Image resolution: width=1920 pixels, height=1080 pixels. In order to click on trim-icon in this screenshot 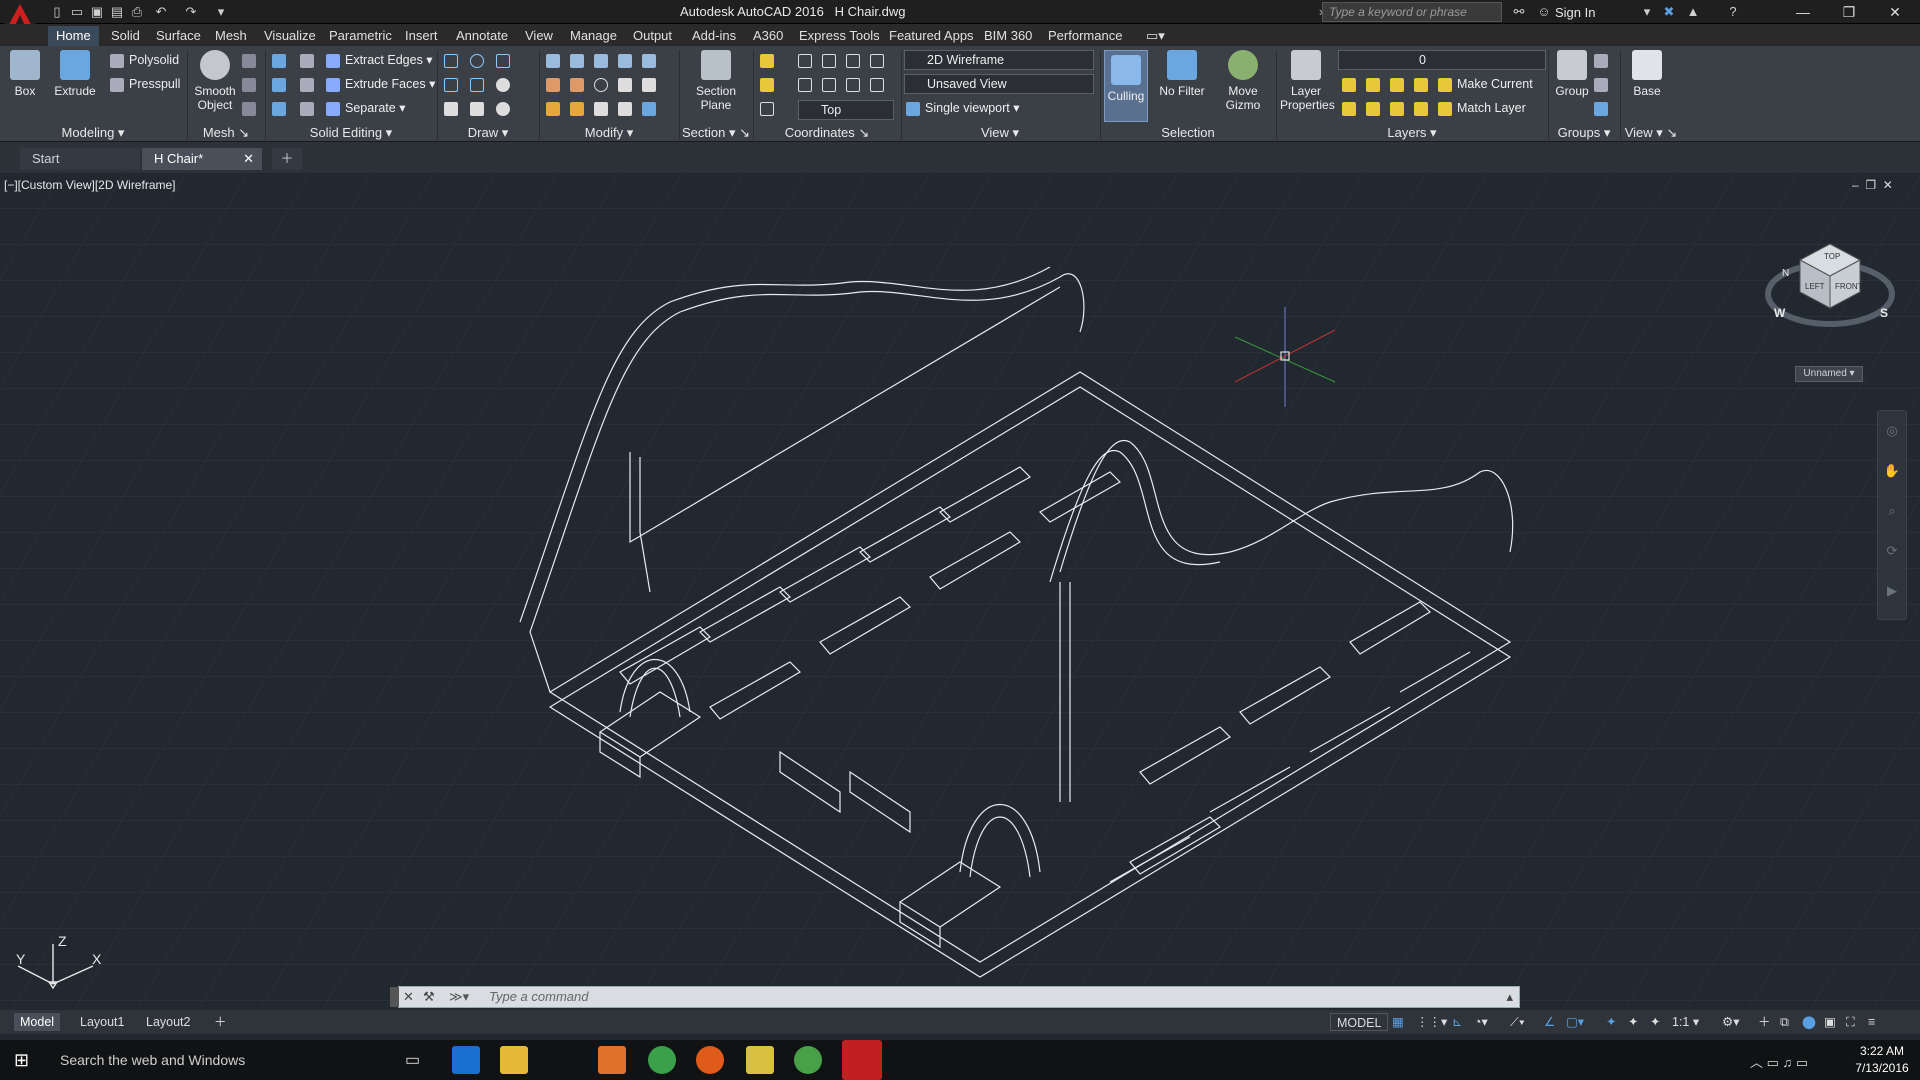, I will do `click(603, 60)`.